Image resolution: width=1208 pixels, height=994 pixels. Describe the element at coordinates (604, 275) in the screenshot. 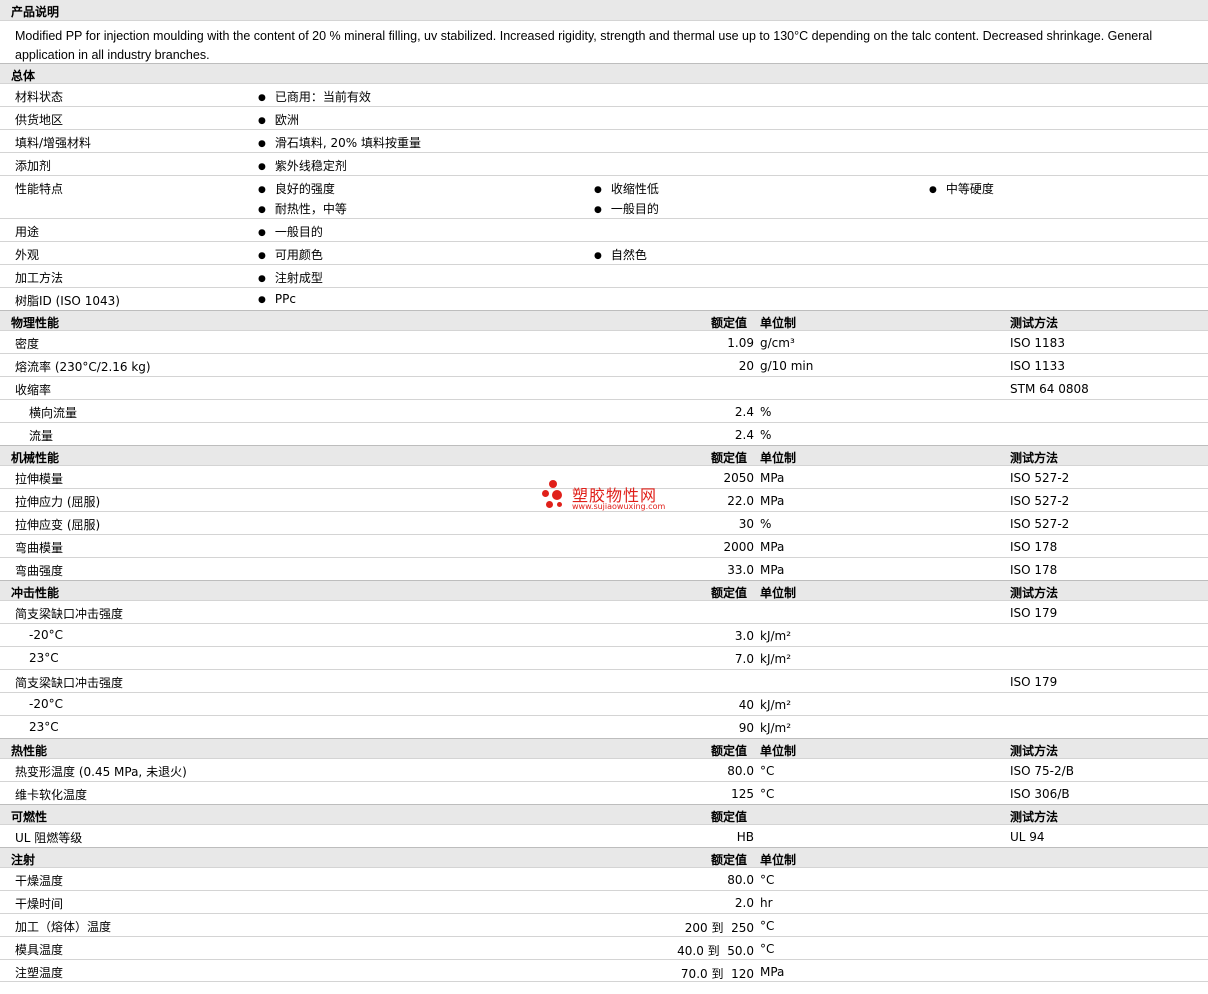

I see `general-row: 加工方法 注射成型` at that location.